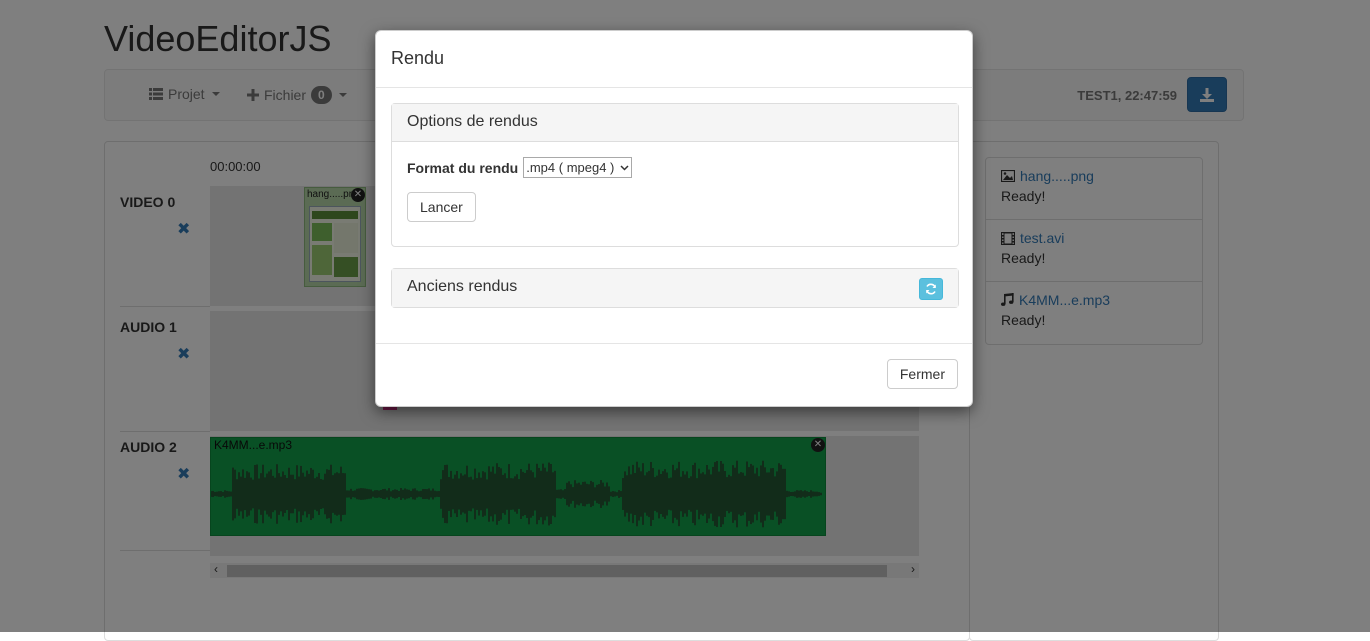 The image size is (1370, 641). I want to click on previous-renders-panel: Anciens rendus, so click(675, 288).